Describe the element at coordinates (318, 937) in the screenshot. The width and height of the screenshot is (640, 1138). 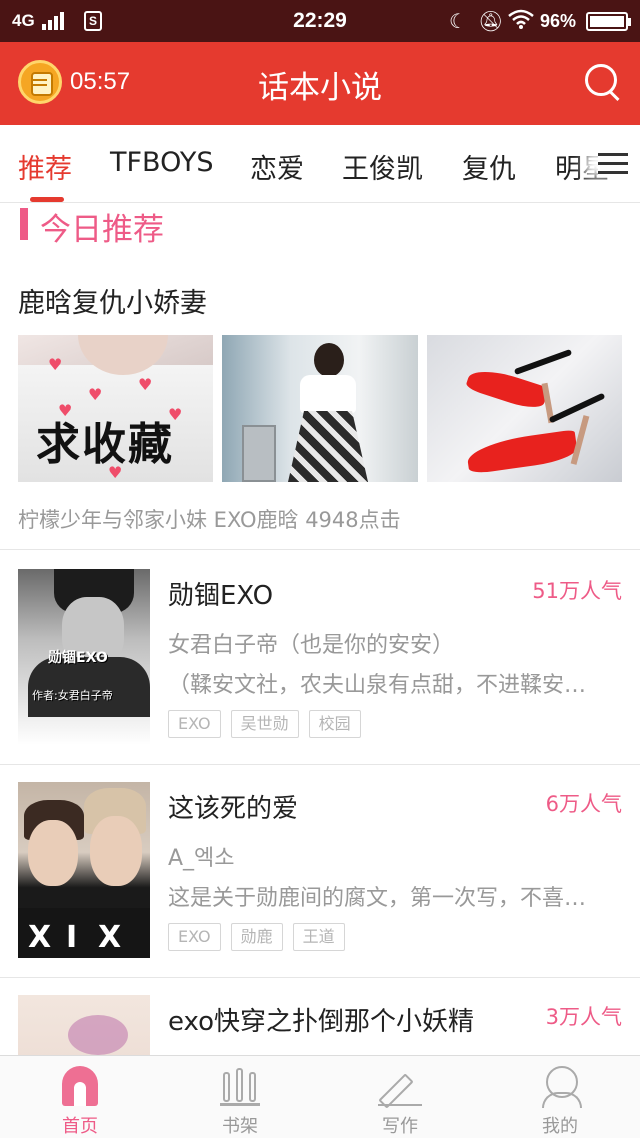
I see `book-tag: 王道` at that location.